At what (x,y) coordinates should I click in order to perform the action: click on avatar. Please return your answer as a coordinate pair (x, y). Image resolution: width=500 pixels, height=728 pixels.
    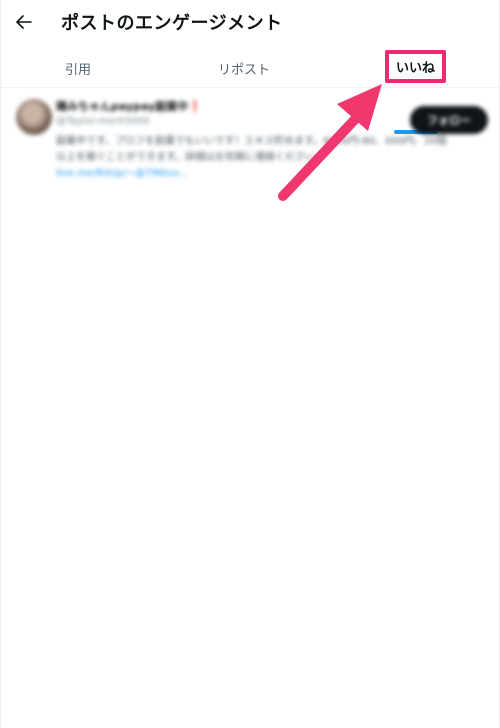
    Looking at the image, I should click on (34, 117).